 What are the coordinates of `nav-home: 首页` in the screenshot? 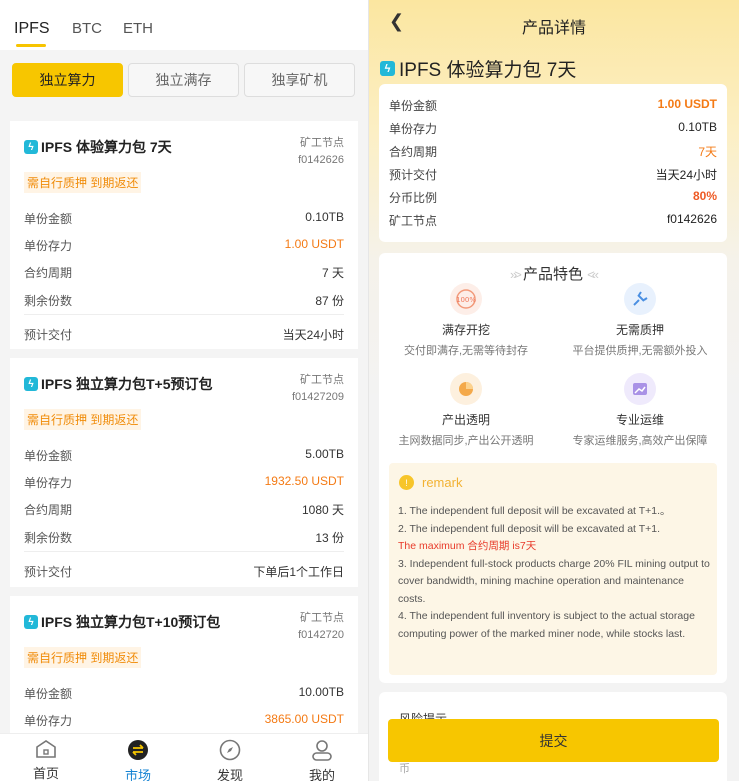 It's located at (46, 757).